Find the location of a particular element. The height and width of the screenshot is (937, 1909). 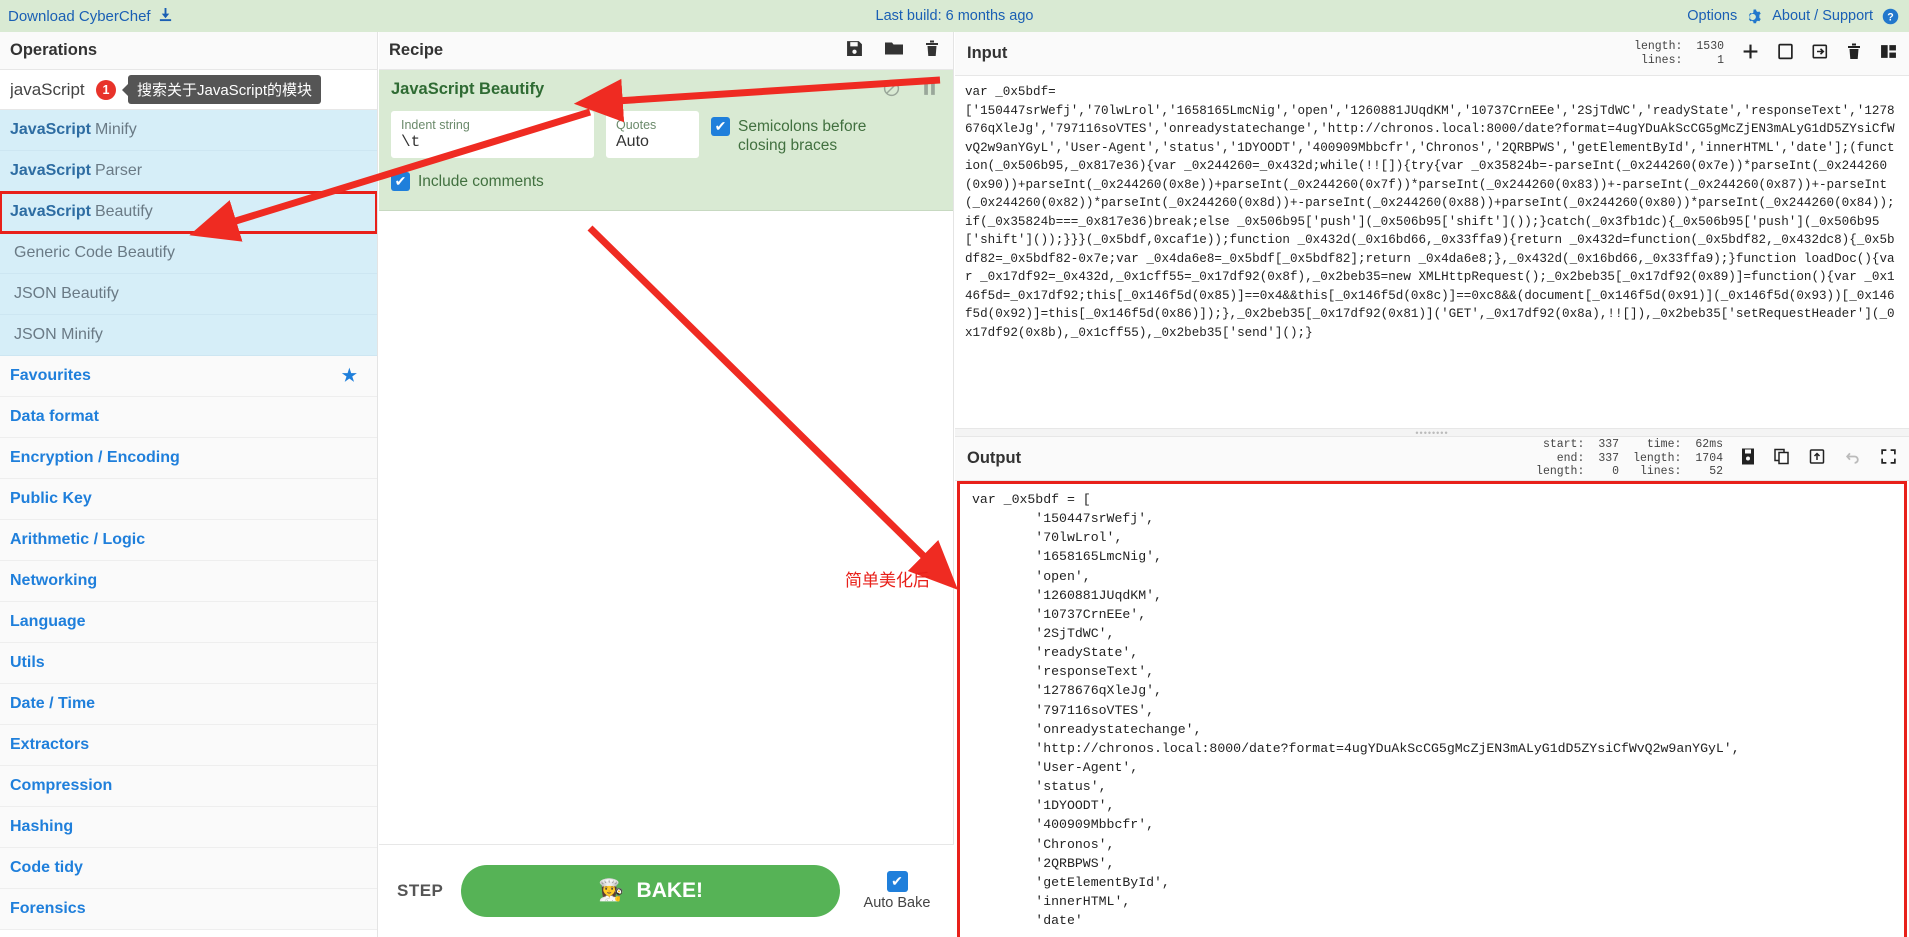

undo-icon is located at coordinates (1852, 459).